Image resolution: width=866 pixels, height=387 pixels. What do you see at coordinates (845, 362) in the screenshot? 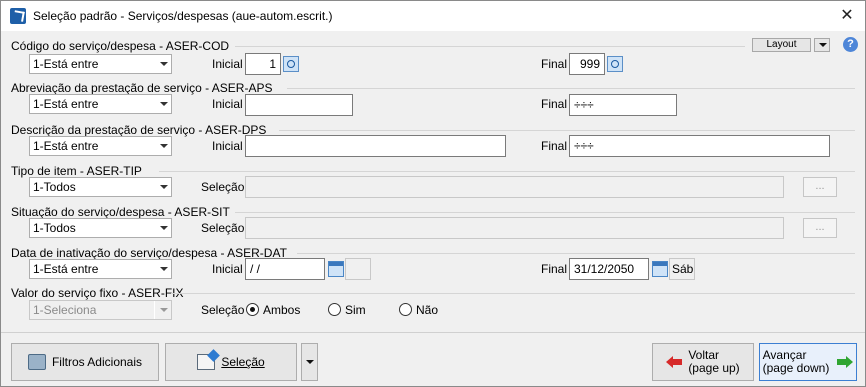
I see `arrow-right-icon` at bounding box center [845, 362].